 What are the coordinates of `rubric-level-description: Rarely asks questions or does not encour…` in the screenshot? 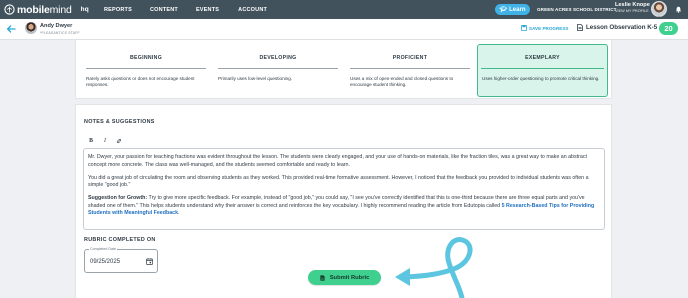 It's located at (140, 82).